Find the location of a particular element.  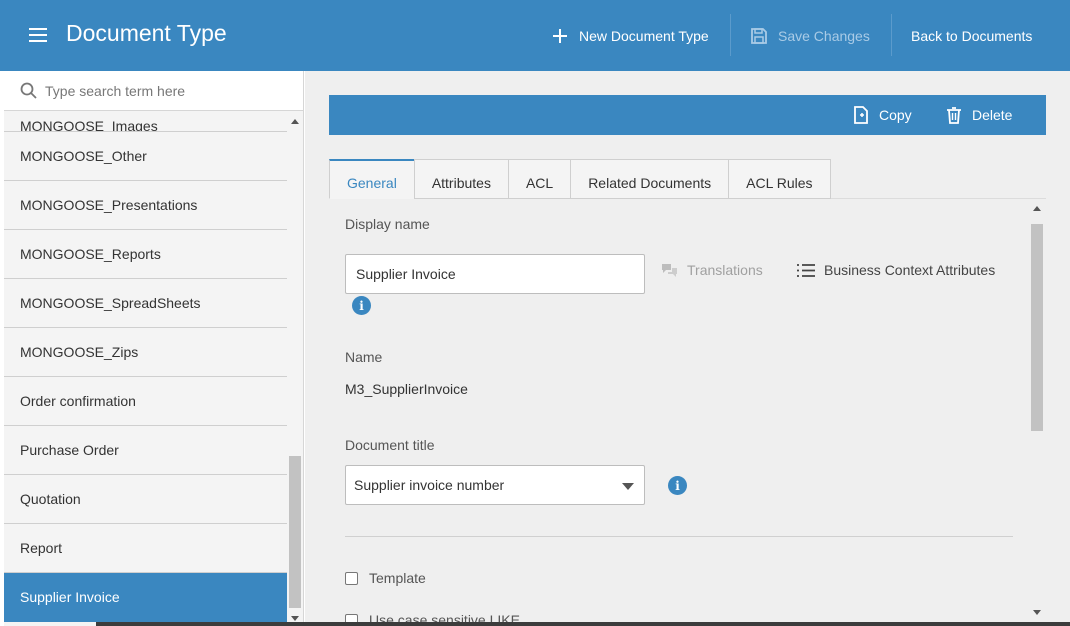

translations-button: Translations is located at coordinates (712, 270).